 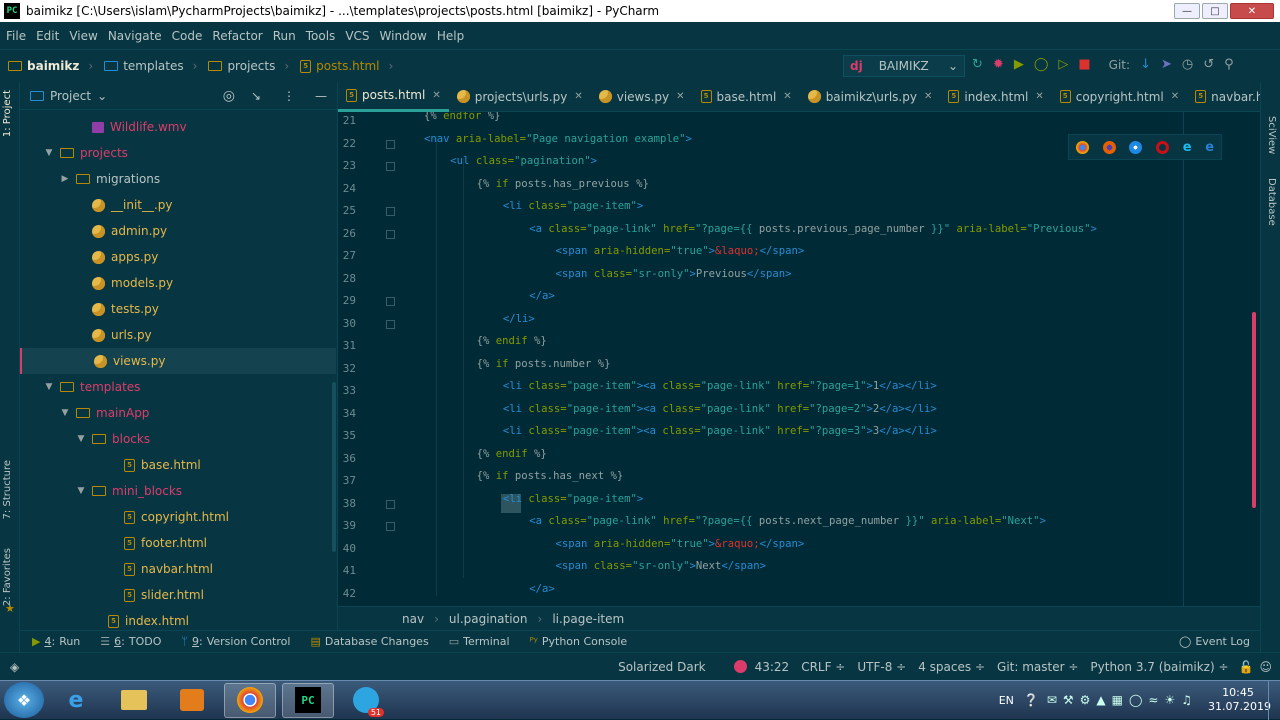 I want to click on tool-window-database-changes: ▤ Database Changes, so click(x=369, y=641).